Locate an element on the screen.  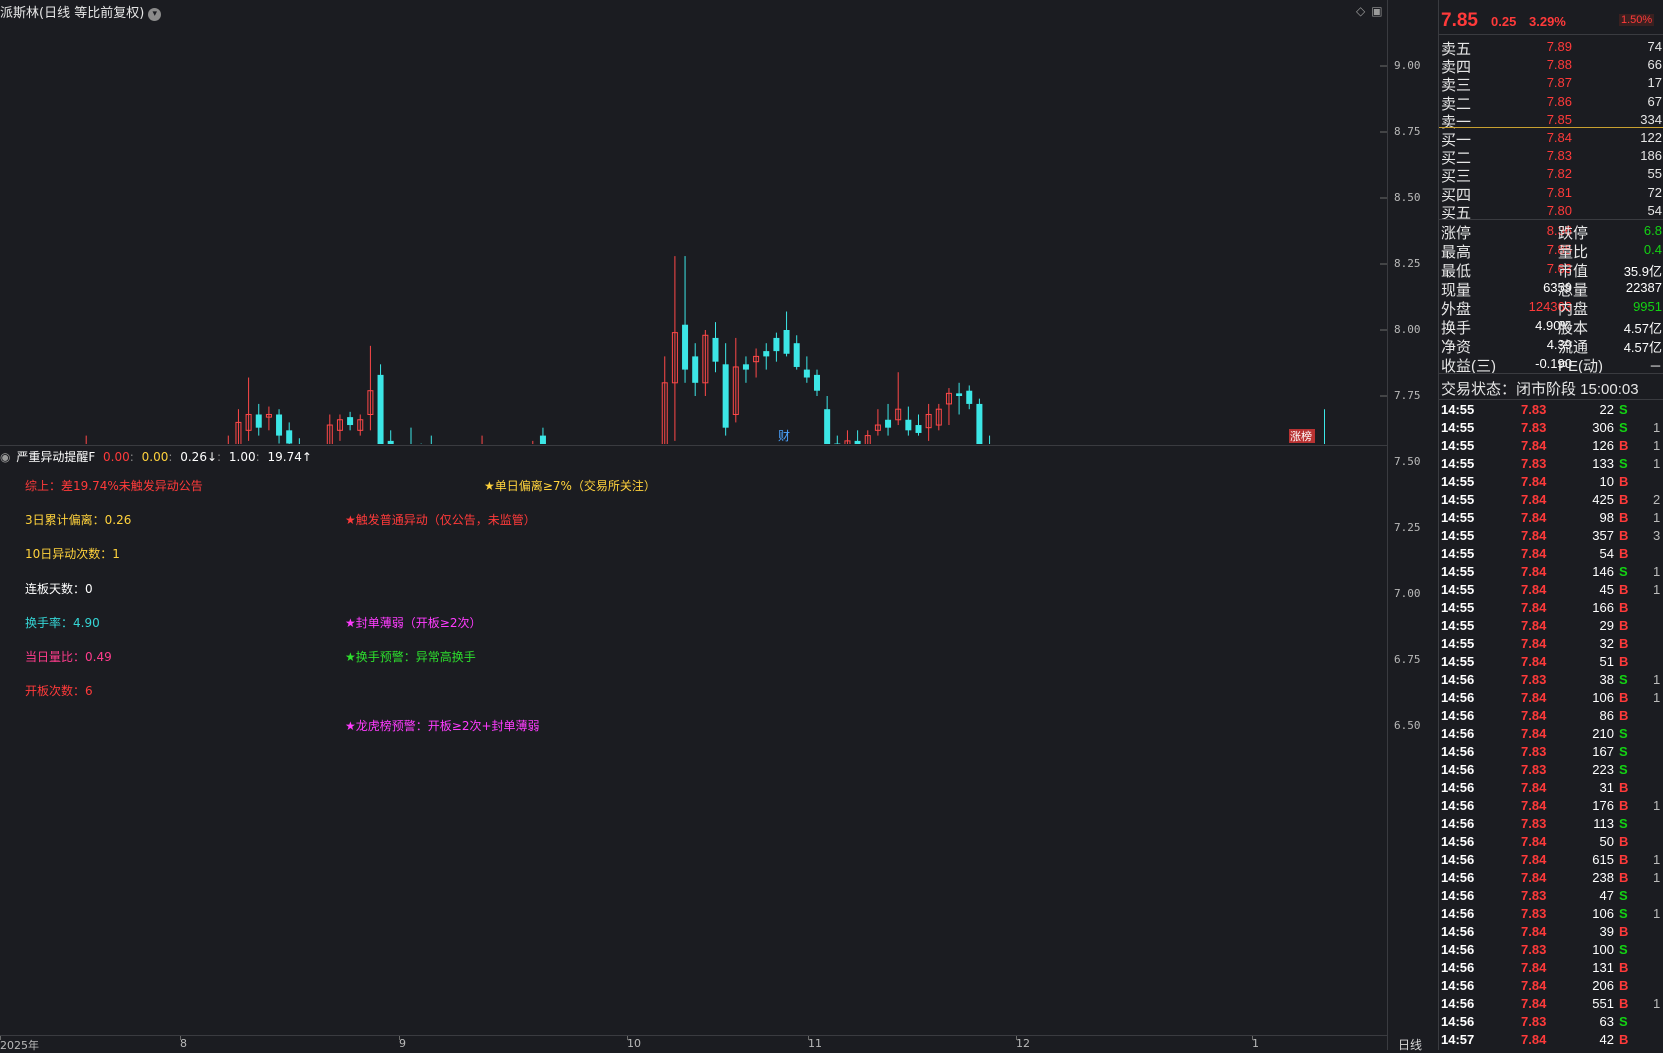
tick-row: 14:557.84126B1 is located at coordinates (1551, 447).